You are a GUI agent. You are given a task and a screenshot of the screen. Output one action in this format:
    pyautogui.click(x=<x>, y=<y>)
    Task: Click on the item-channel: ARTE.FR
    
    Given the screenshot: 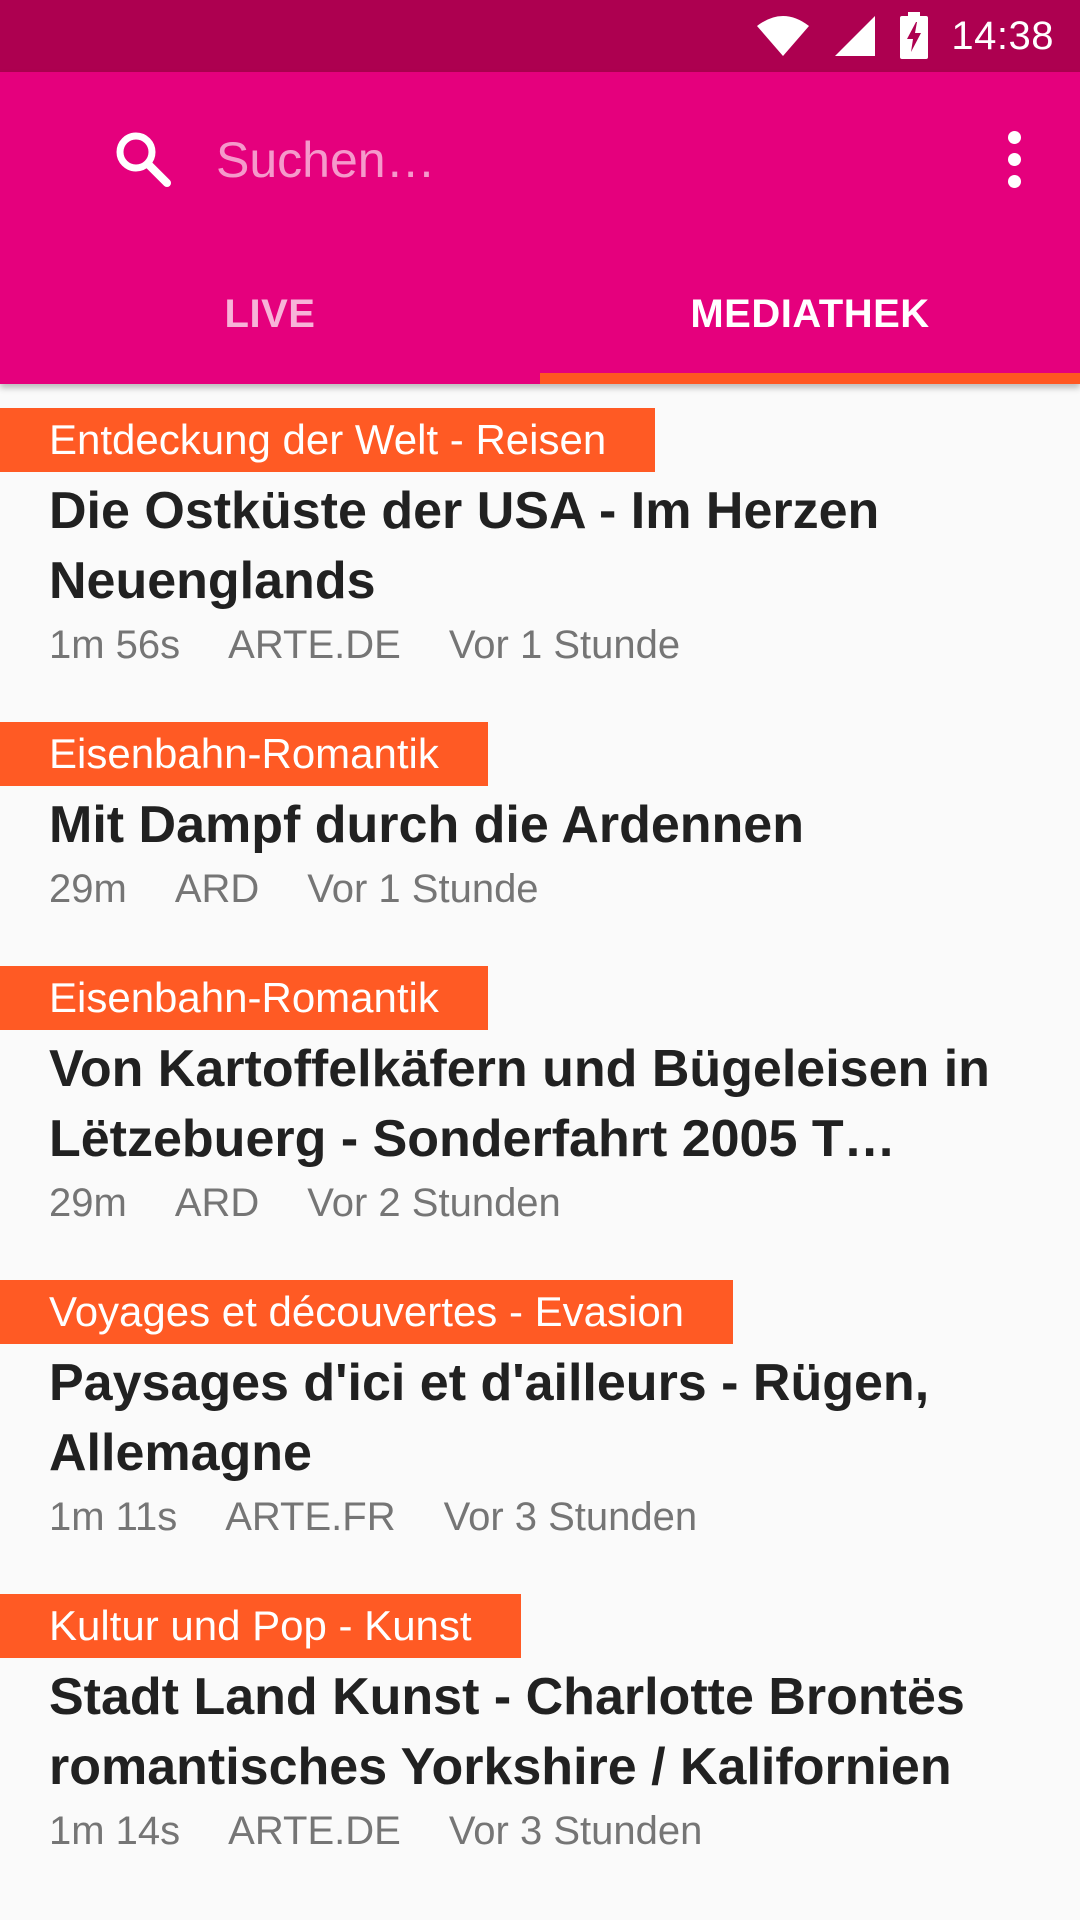 What is the action you would take?
    pyautogui.click(x=310, y=1517)
    